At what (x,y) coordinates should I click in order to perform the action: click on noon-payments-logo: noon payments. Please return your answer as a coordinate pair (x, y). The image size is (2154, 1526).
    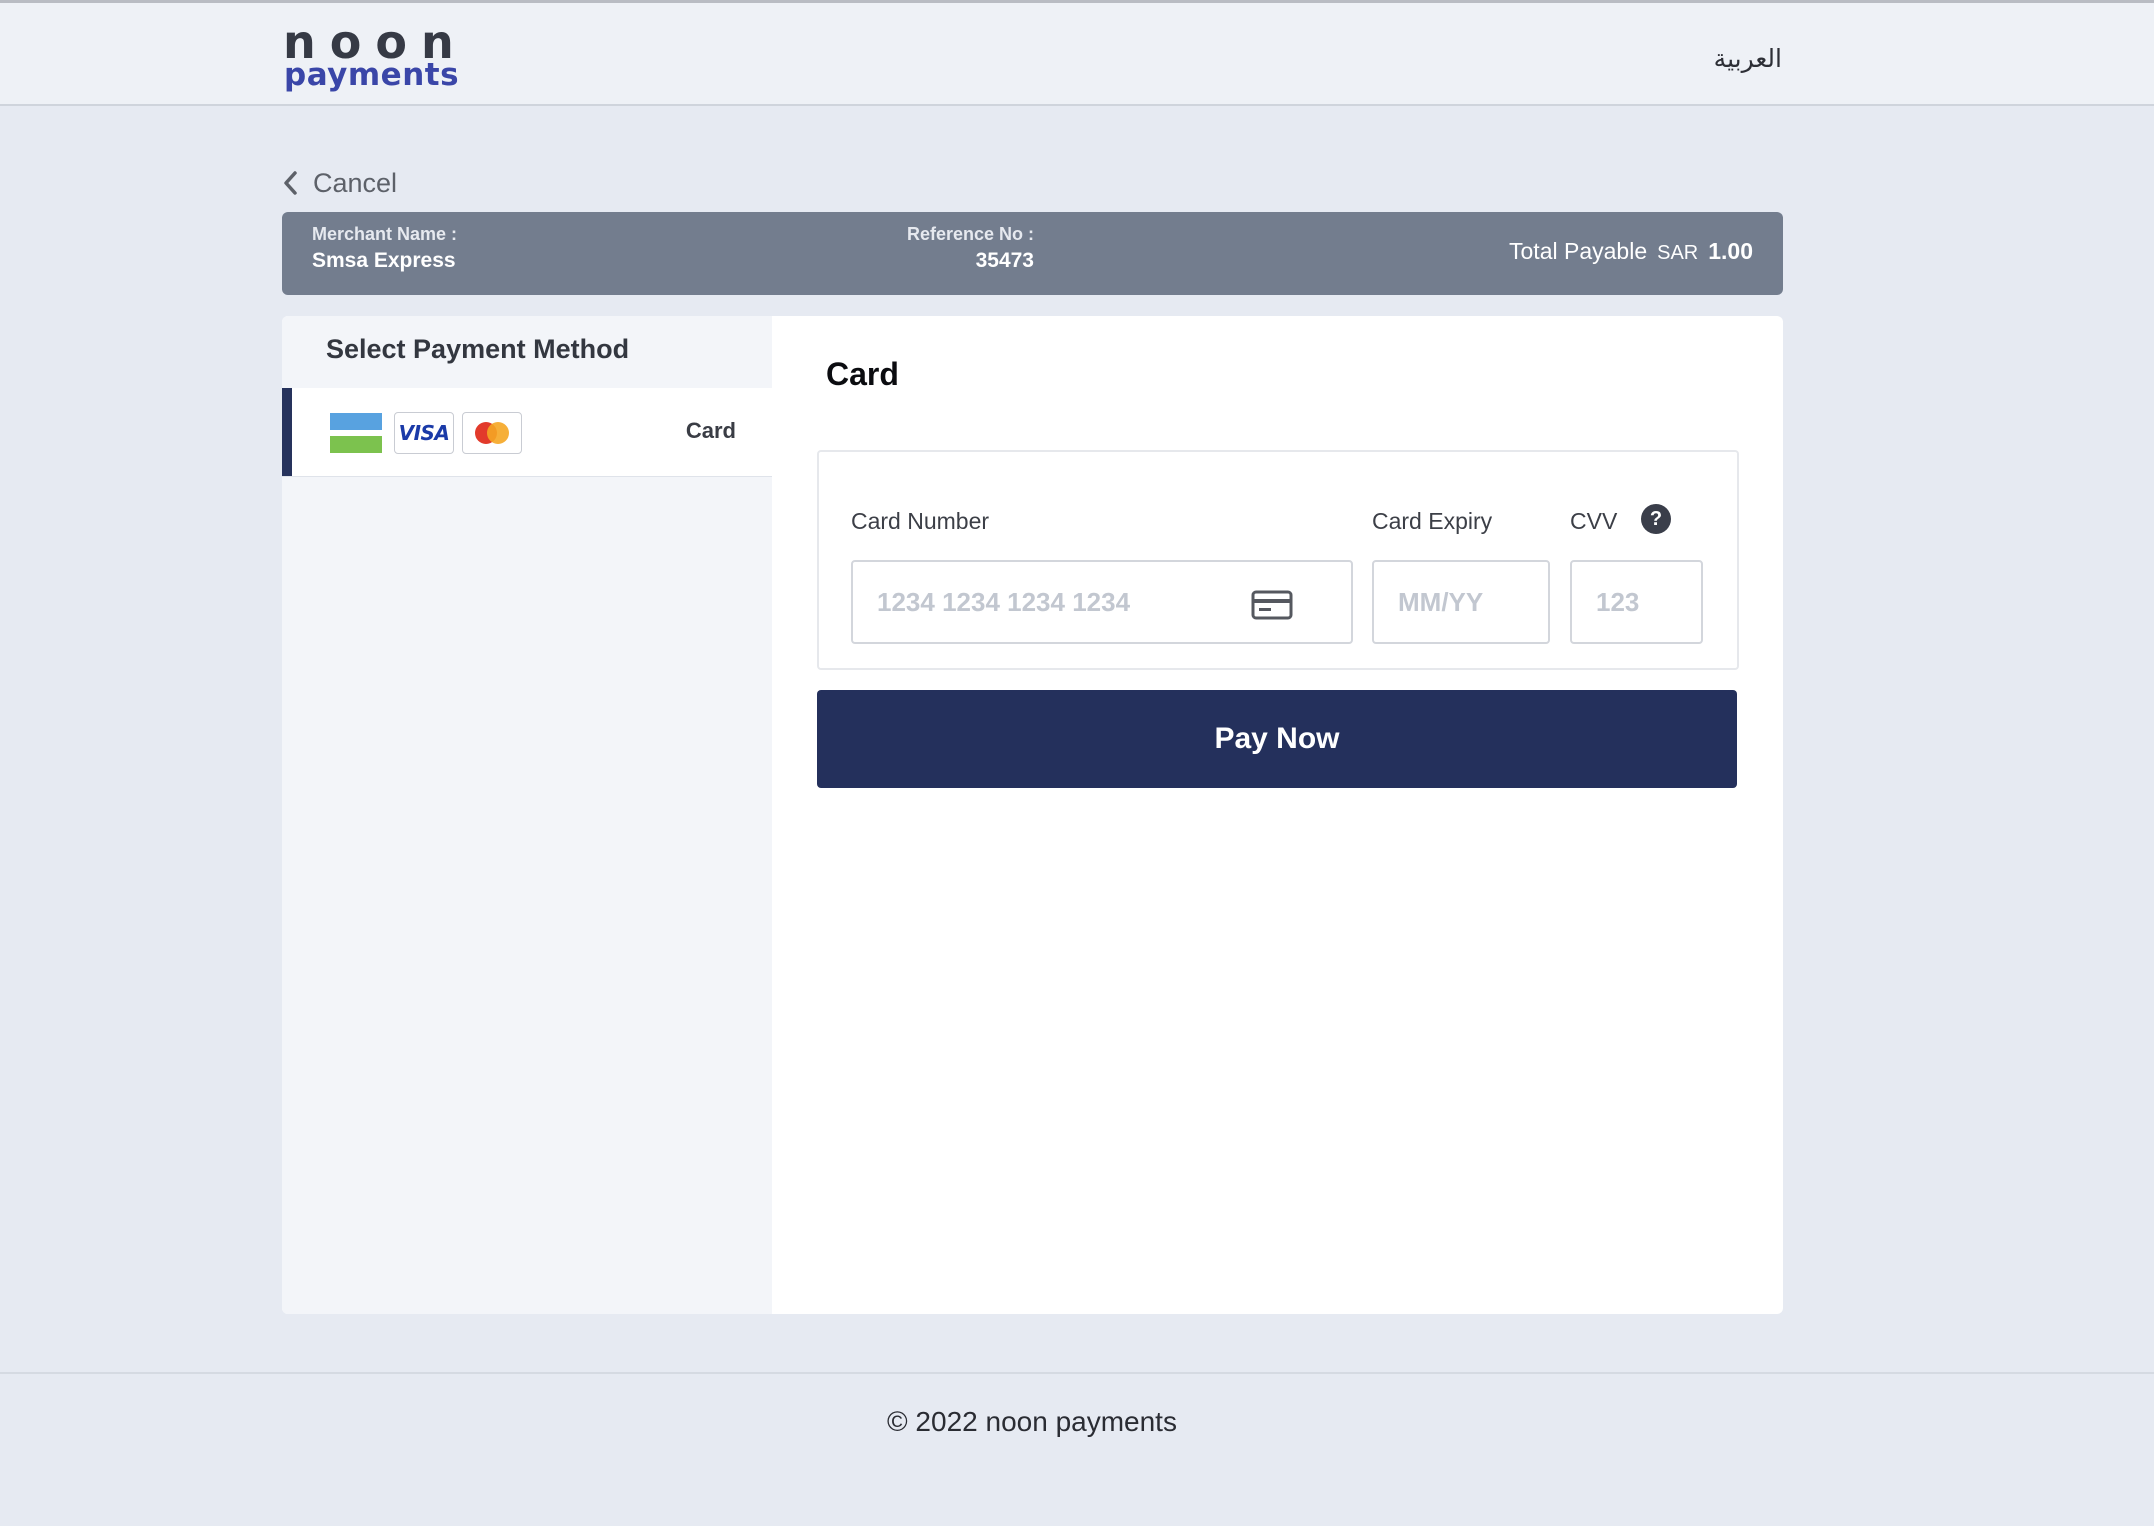
    Looking at the image, I should click on (371, 57).